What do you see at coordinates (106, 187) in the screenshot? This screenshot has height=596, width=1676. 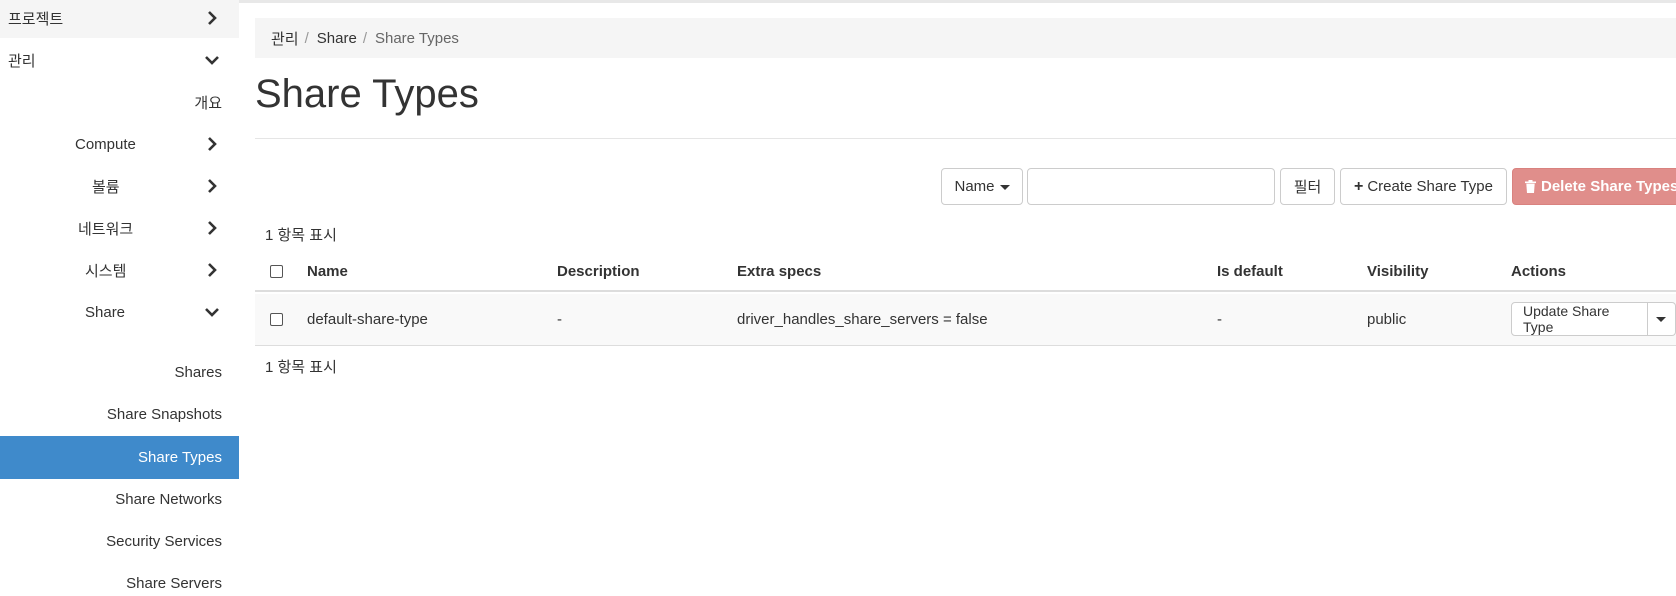 I see `sidebar-item-label: 볼륨` at bounding box center [106, 187].